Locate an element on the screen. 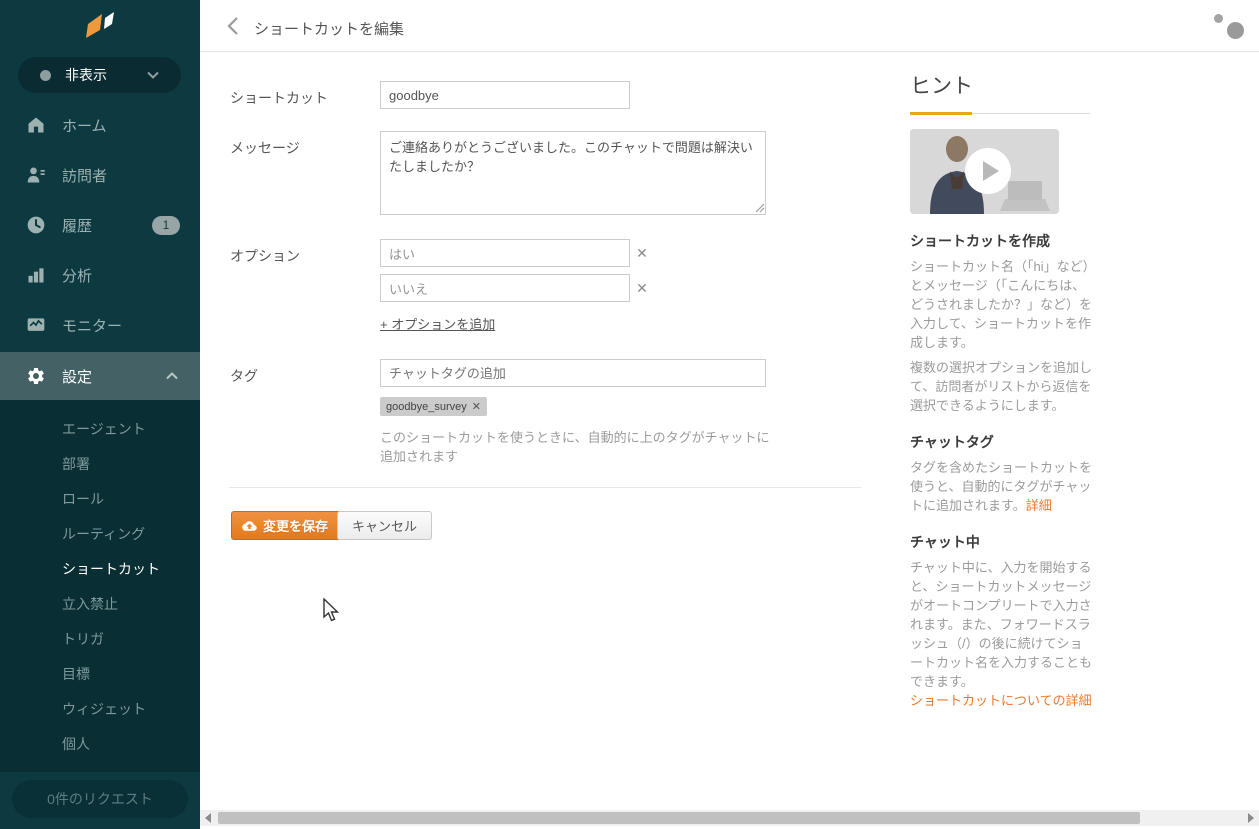 The height and width of the screenshot is (829, 1259). sidebar-item-label: 履歴 is located at coordinates (77, 226).